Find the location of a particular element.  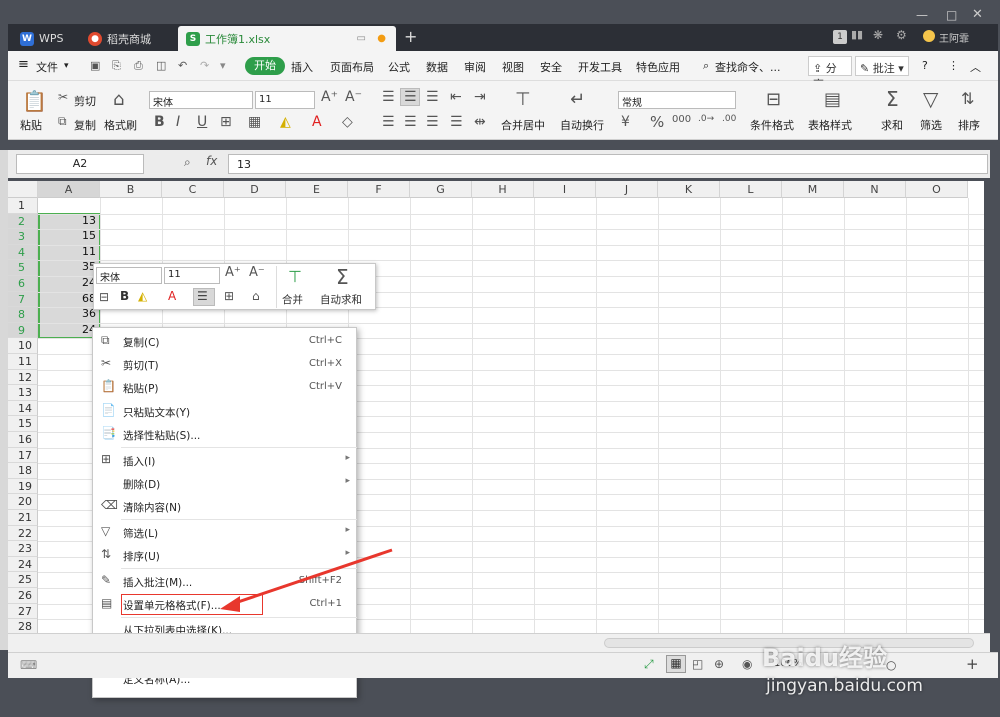

redo-icon: ↷ is located at coordinates (204, 65).